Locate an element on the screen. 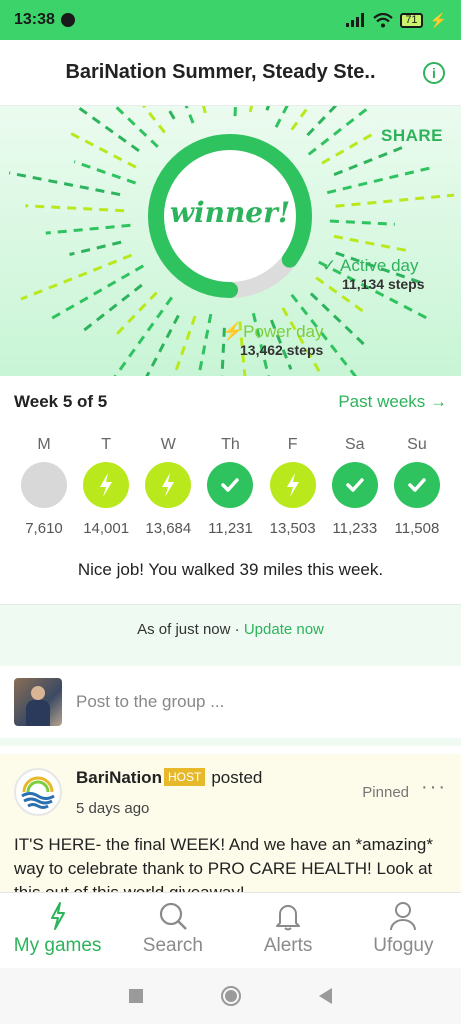 The width and height of the screenshot is (461, 1024). share-button: SHARE is located at coordinates (412, 136).